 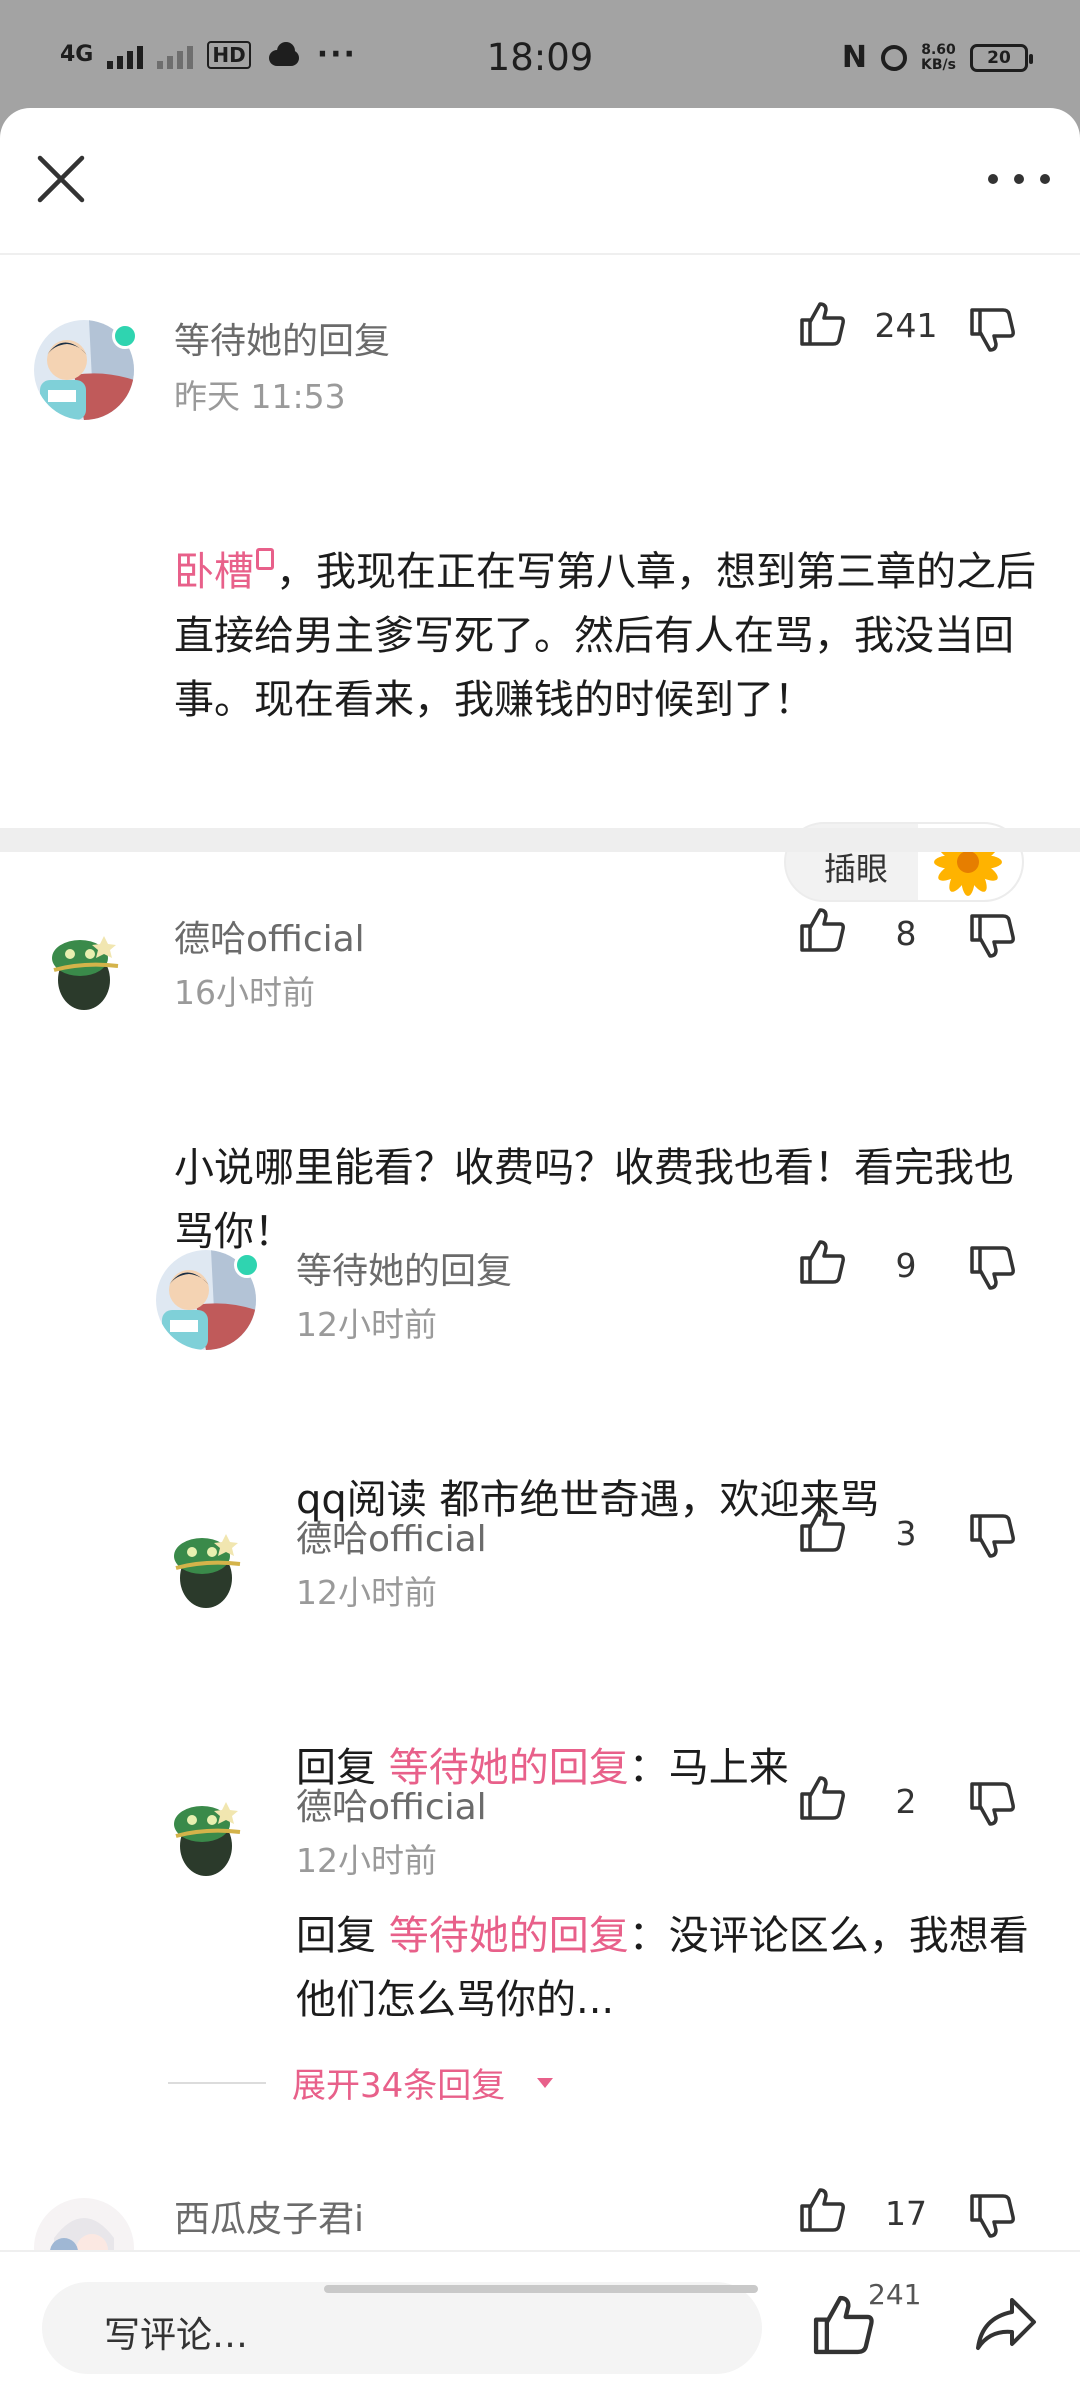 I want to click on speed-unit: KB/s, so click(x=938, y=64).